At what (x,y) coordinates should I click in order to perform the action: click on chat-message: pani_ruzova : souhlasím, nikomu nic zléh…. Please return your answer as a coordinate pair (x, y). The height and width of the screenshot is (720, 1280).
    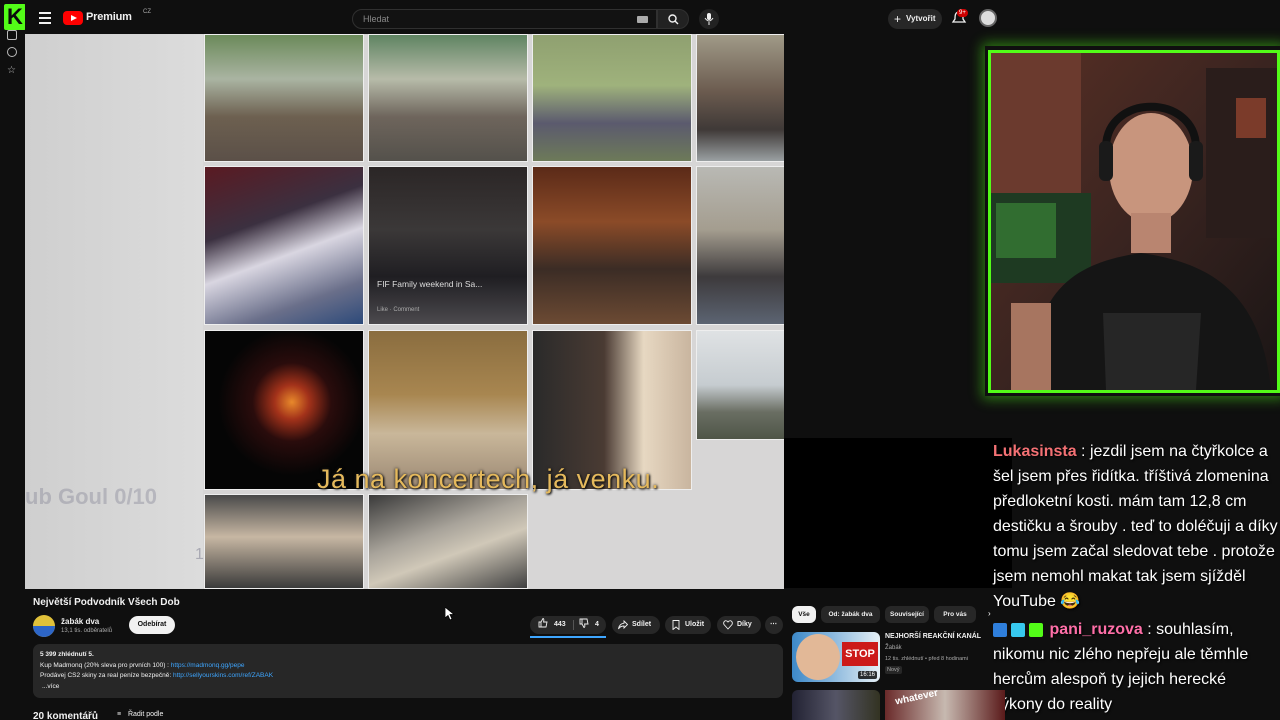
    Looking at the image, I should click on (1136, 667).